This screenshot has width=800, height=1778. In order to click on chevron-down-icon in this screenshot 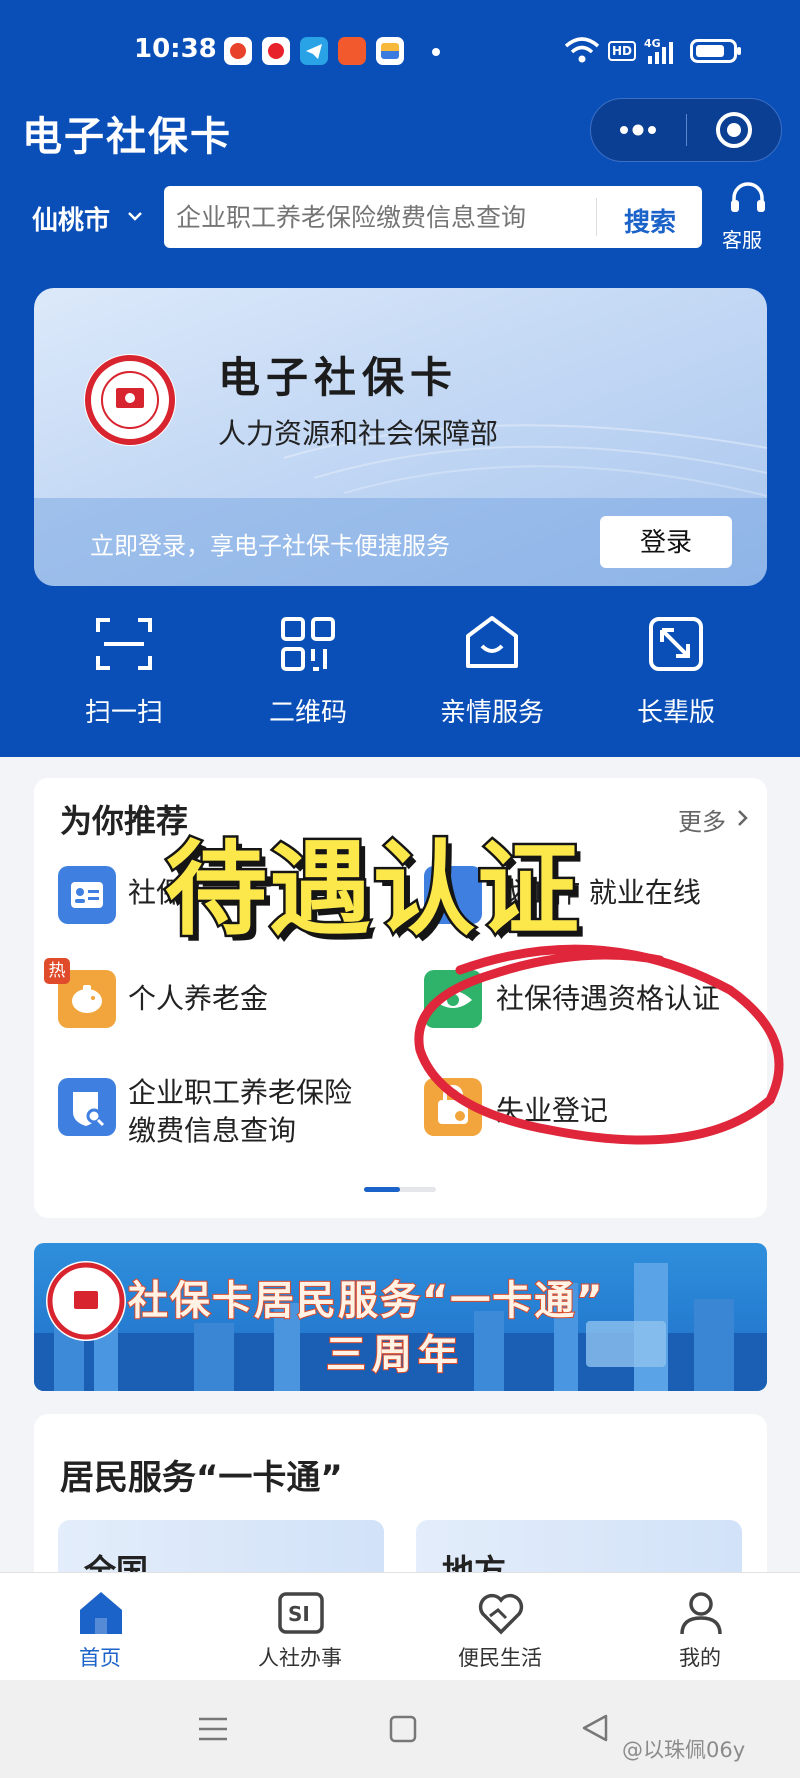, I will do `click(135, 216)`.